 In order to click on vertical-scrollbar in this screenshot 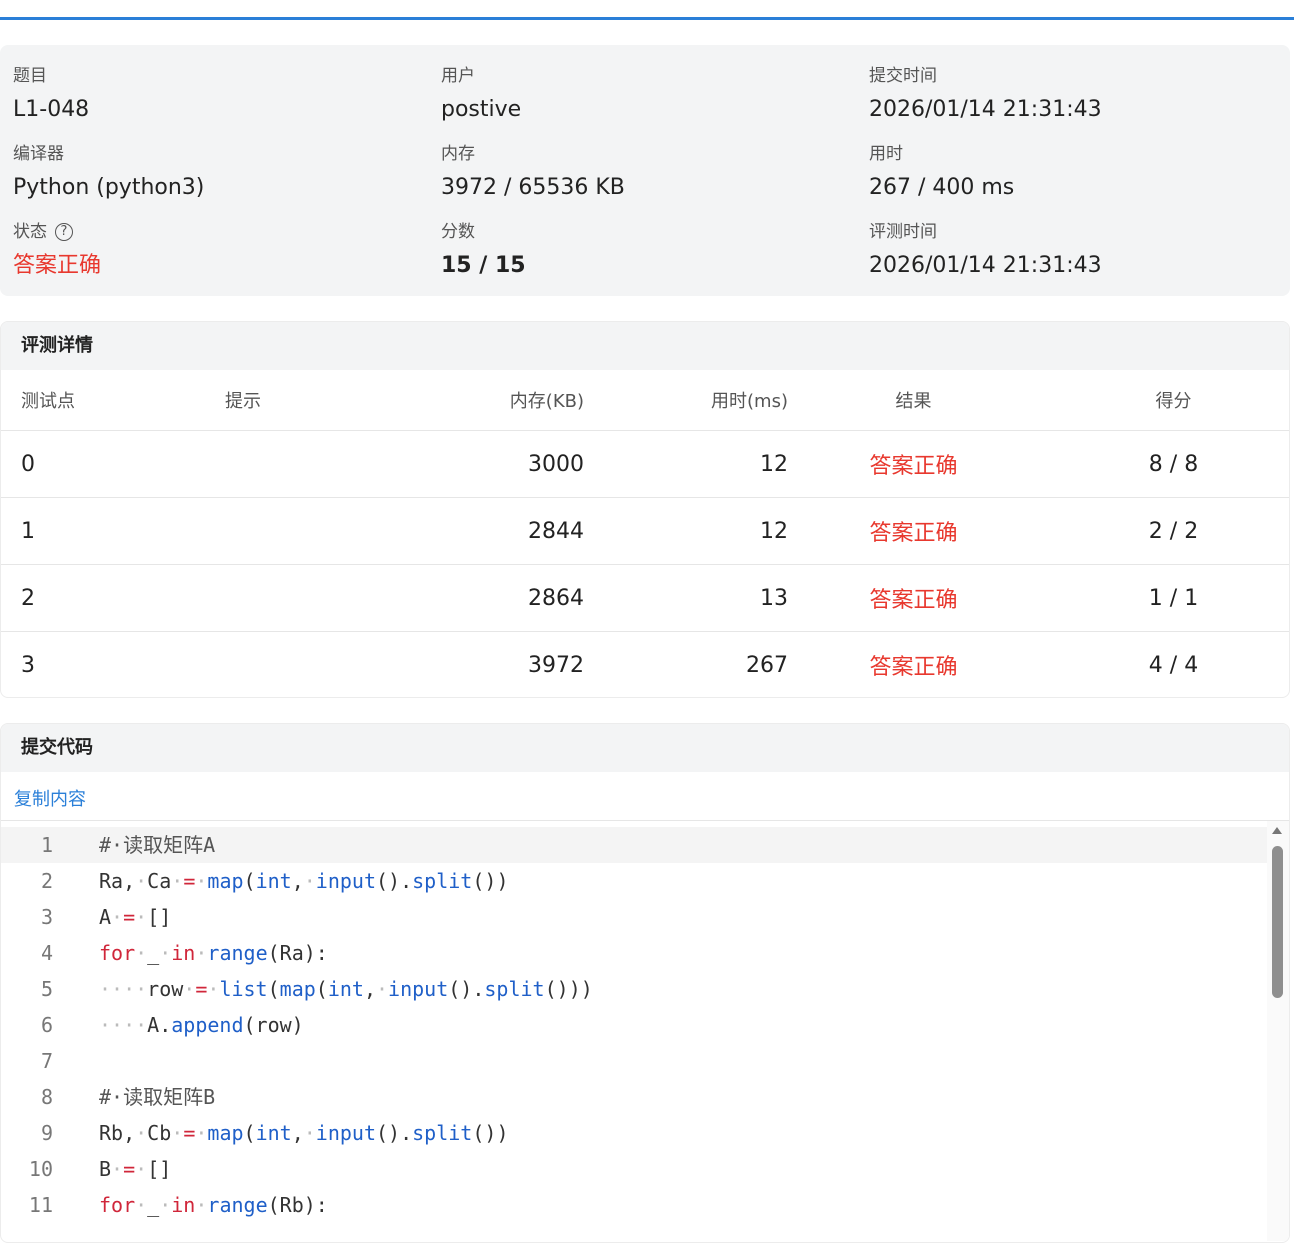, I will do `click(1278, 1031)`.